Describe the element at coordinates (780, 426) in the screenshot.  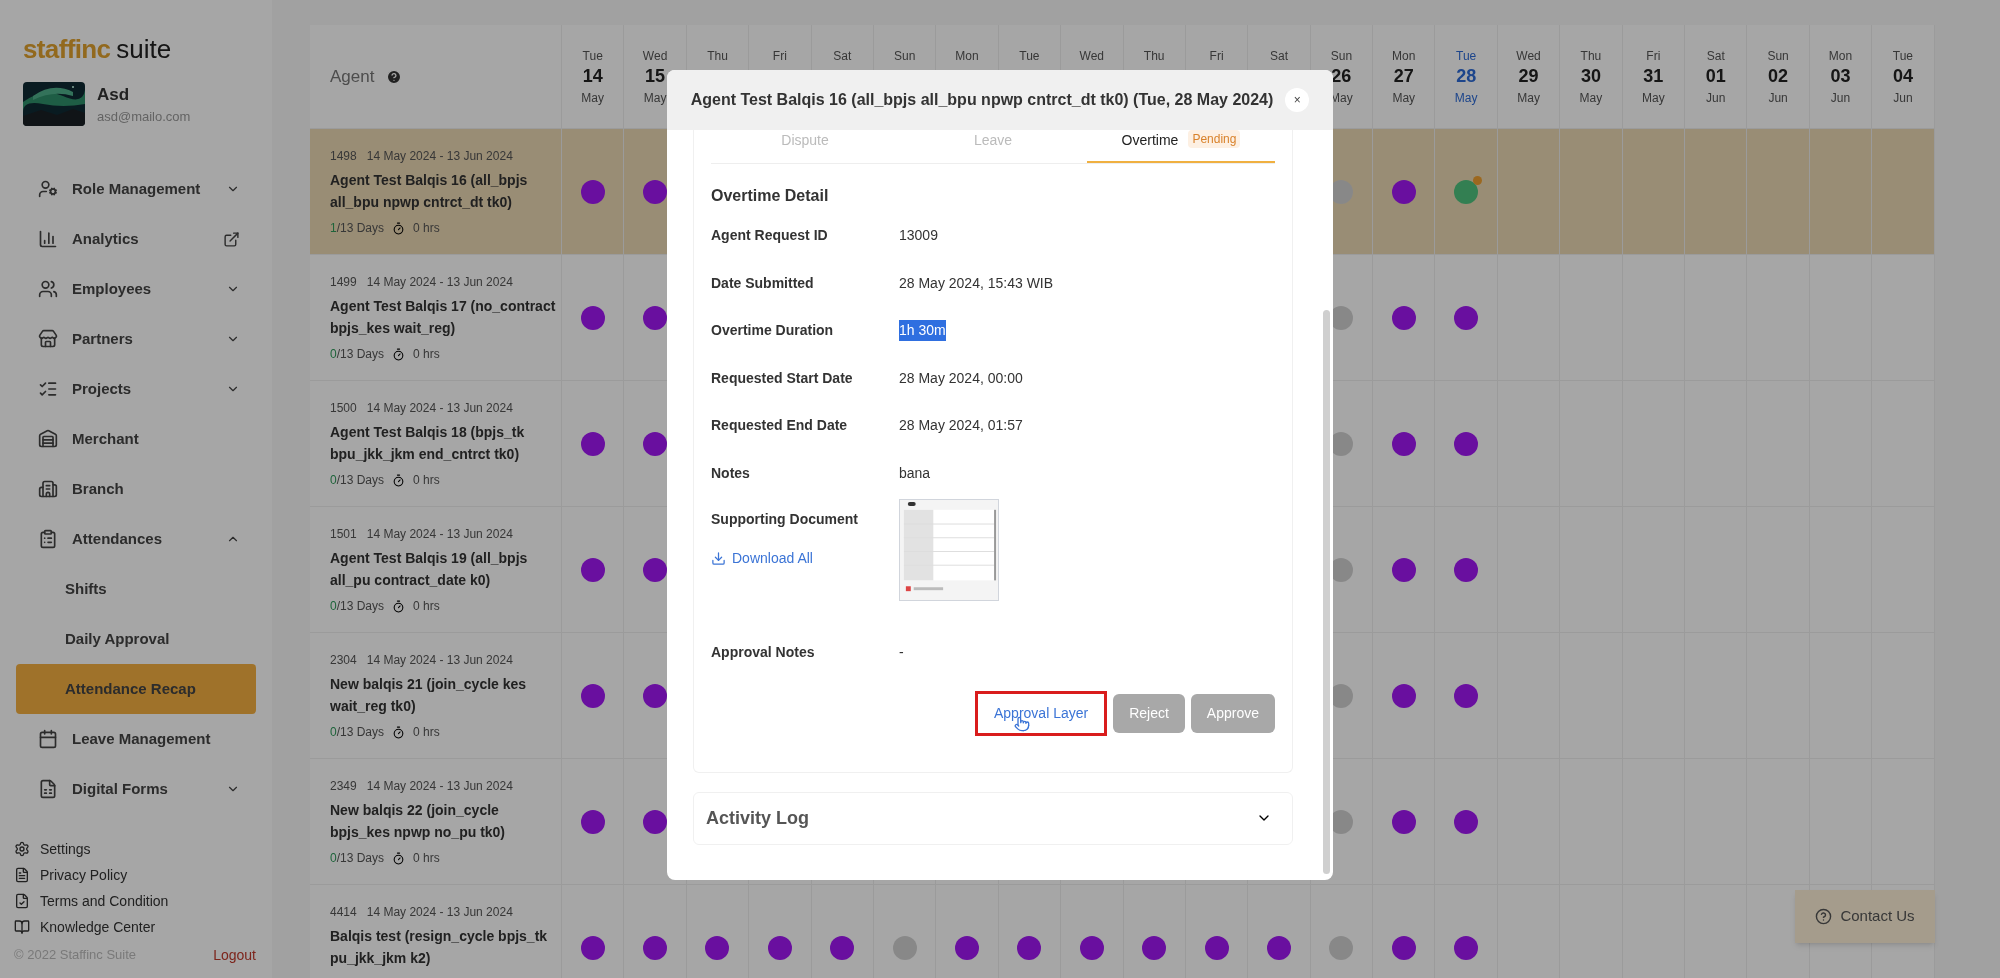
I see `field-label: Requested End Date` at that location.